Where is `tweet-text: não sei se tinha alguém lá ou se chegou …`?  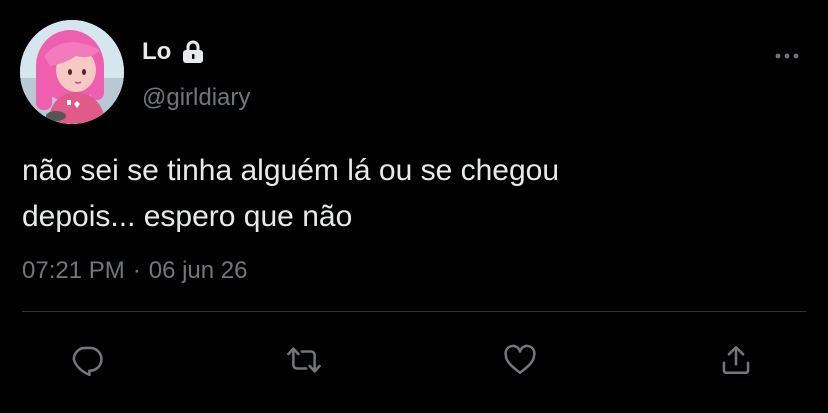
tweet-text: não sei se tinha alguém lá ou se chegou … is located at coordinates (291, 193).